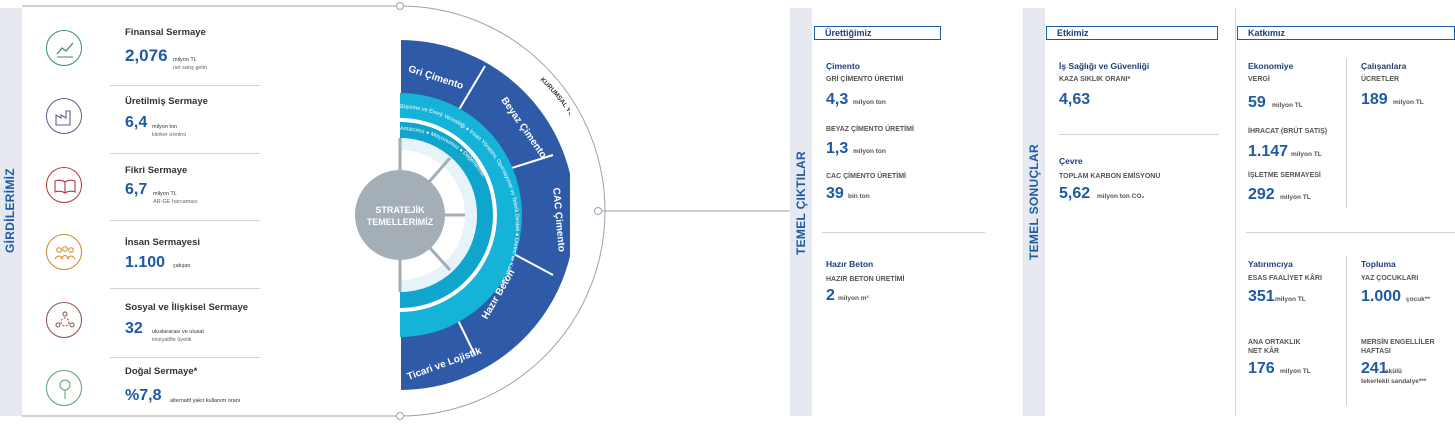  I want to click on output-unit: milyon m³, so click(853, 298).